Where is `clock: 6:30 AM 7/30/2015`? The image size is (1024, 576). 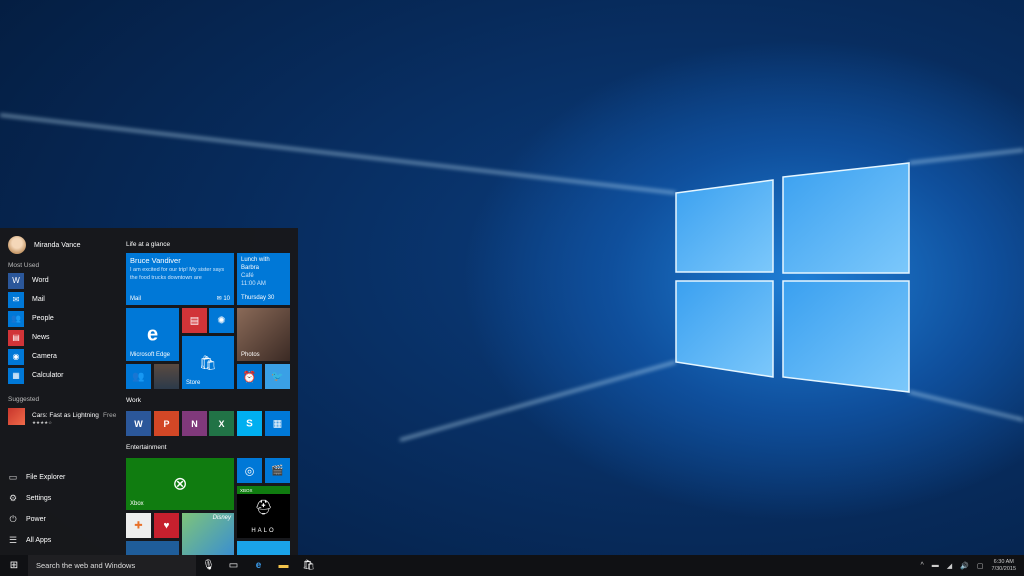
clock: 6:30 AM 7/30/2015 is located at coordinates (1004, 566).